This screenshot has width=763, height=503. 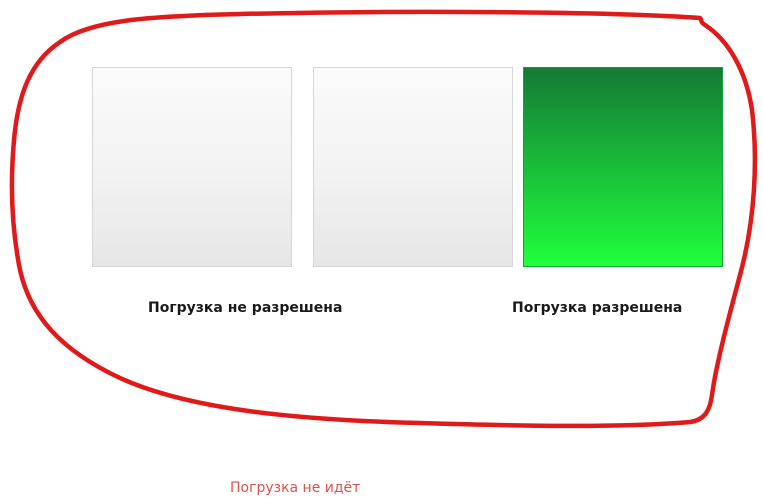 What do you see at coordinates (245, 308) in the screenshot?
I see `label-loading-not-allowed: Погрузка не разрешена` at bounding box center [245, 308].